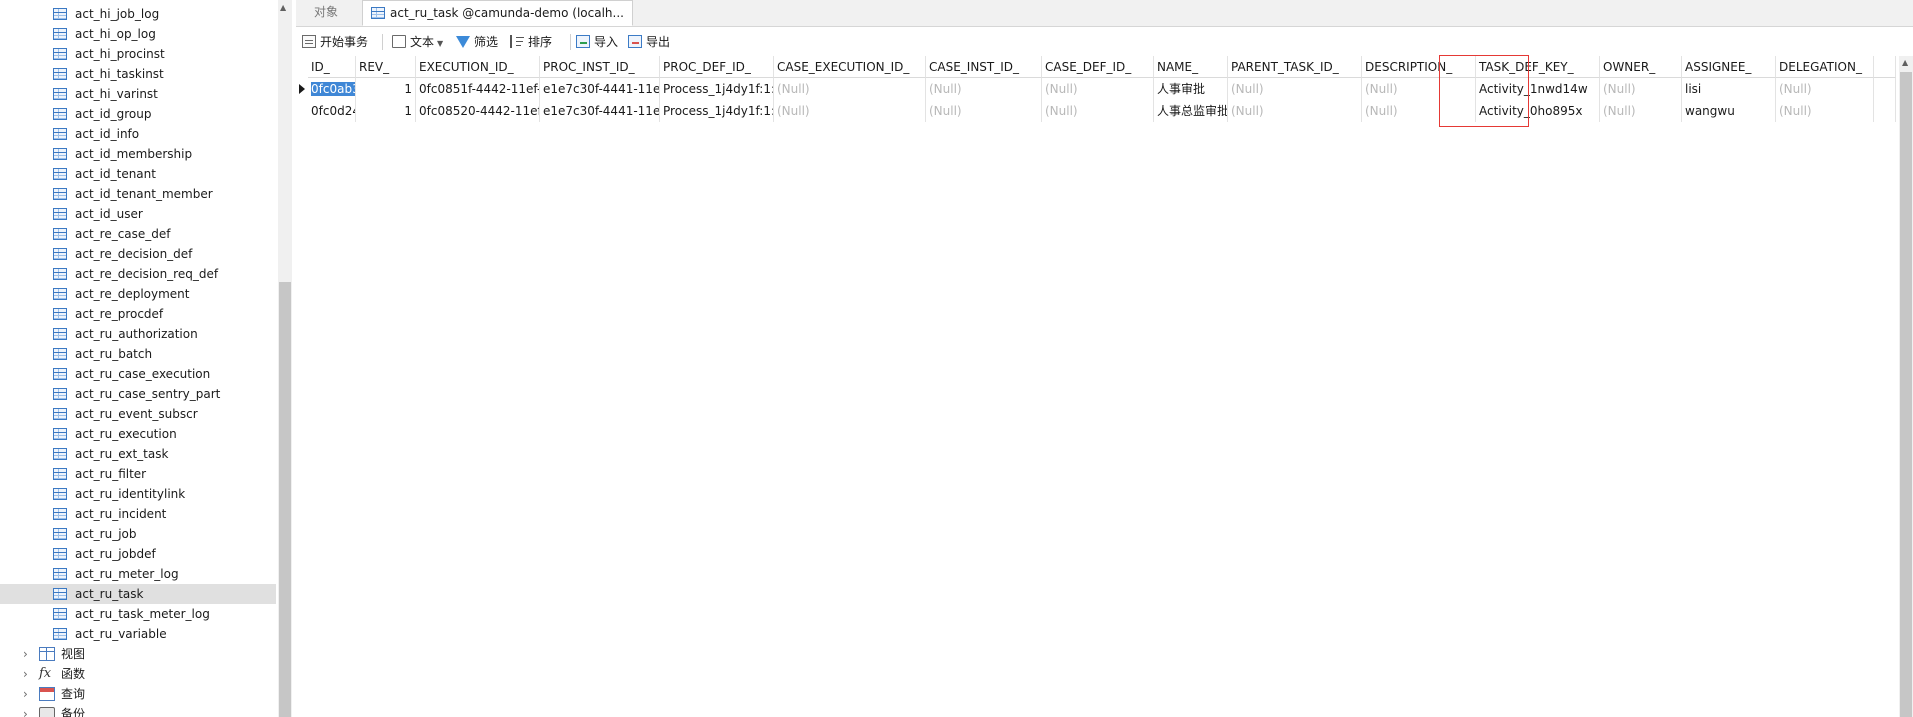 This screenshot has height=717, width=1913. I want to click on sidebar-table-item: act_hi_varinst, so click(138, 94).